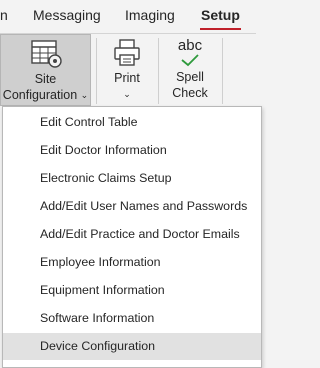 The image size is (320, 368). Describe the element at coordinates (220, 16) in the screenshot. I see `tab-setup: Setup` at that location.